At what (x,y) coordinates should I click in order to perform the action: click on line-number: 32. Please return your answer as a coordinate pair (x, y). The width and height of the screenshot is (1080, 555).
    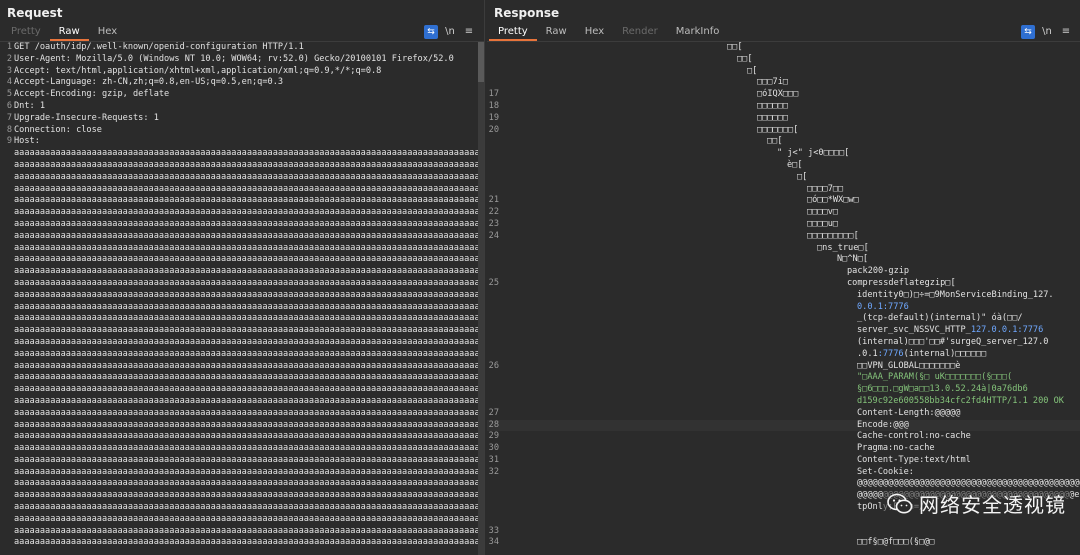
    Looking at the image, I should click on (493, 471).